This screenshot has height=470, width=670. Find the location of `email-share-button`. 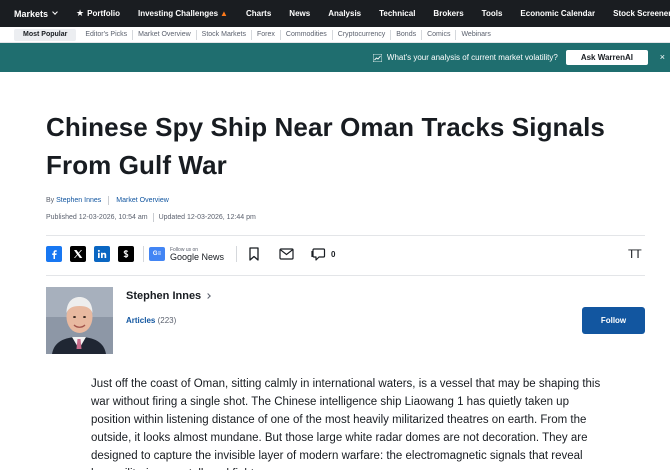

email-share-button is located at coordinates (286, 254).